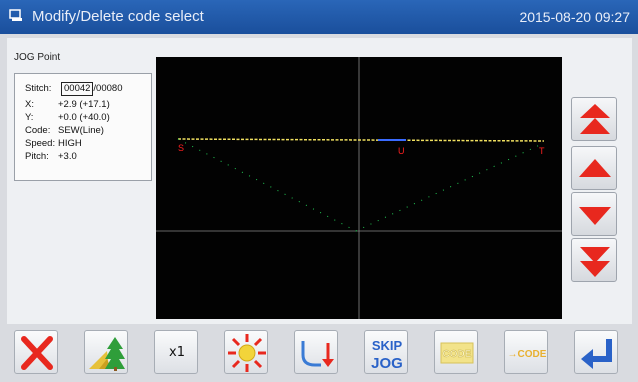 The image size is (638, 382). Describe the element at coordinates (29, 117) in the screenshot. I see `y-label: Y:` at that location.